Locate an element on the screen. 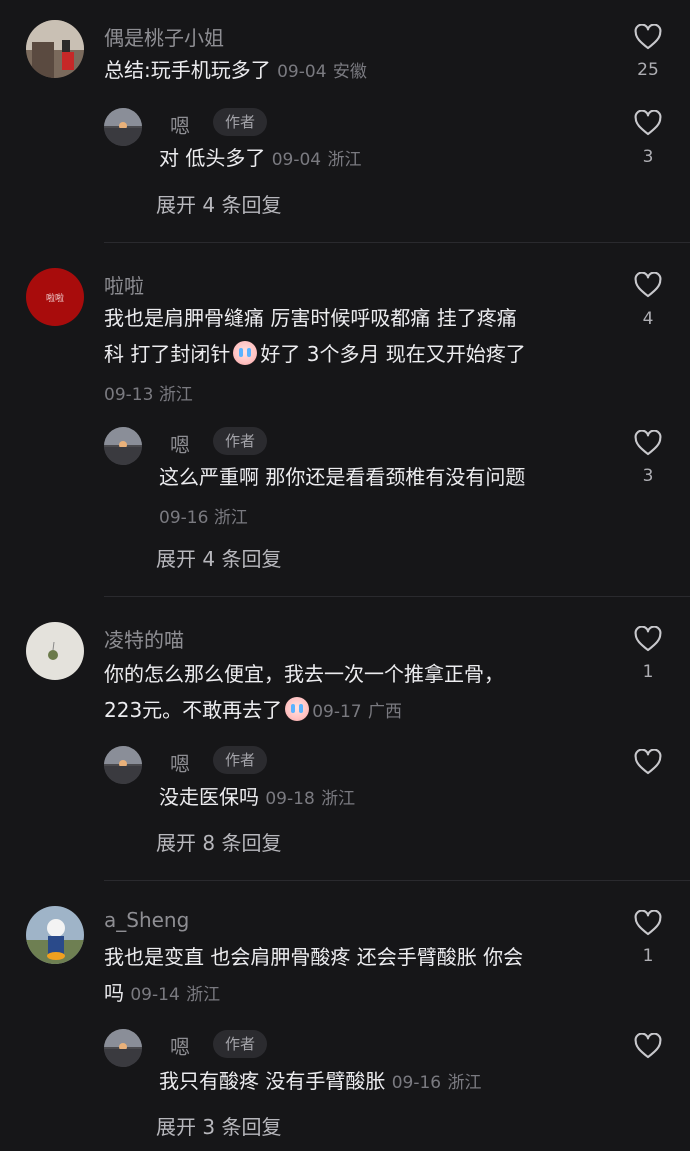 This screenshot has width=690, height=1151. reply-body: 我只有酸疼 没有手臂酸胀 is located at coordinates (272, 1081).